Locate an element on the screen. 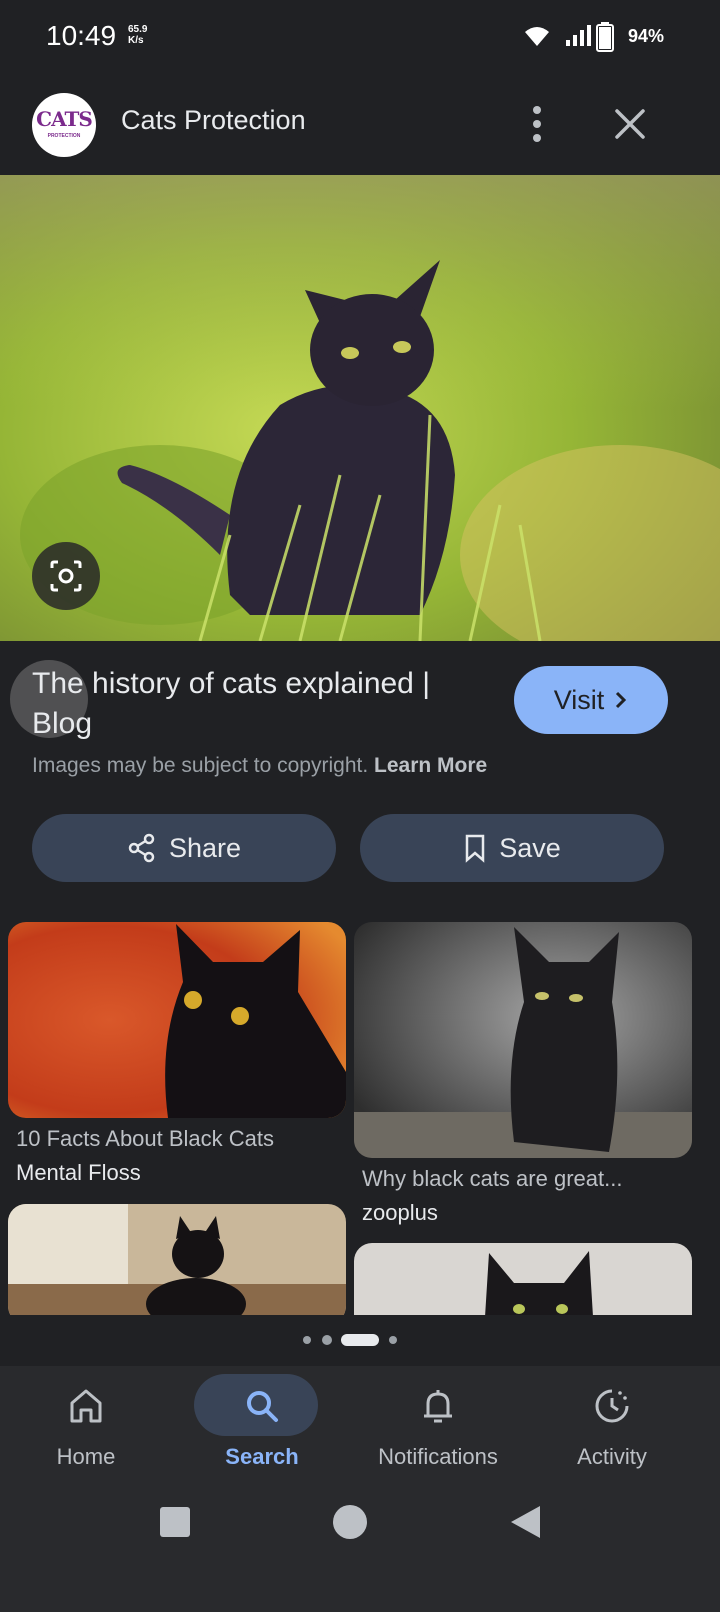  lens-search-button is located at coordinates (66, 576).